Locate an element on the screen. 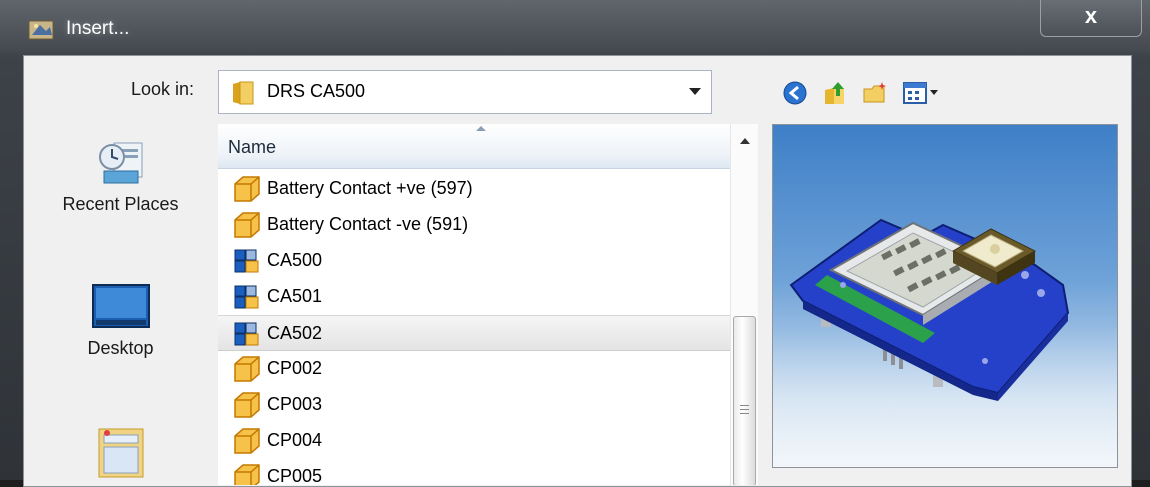 This screenshot has height=487, width=1150. list-item: CP003 is located at coordinates (474, 405).